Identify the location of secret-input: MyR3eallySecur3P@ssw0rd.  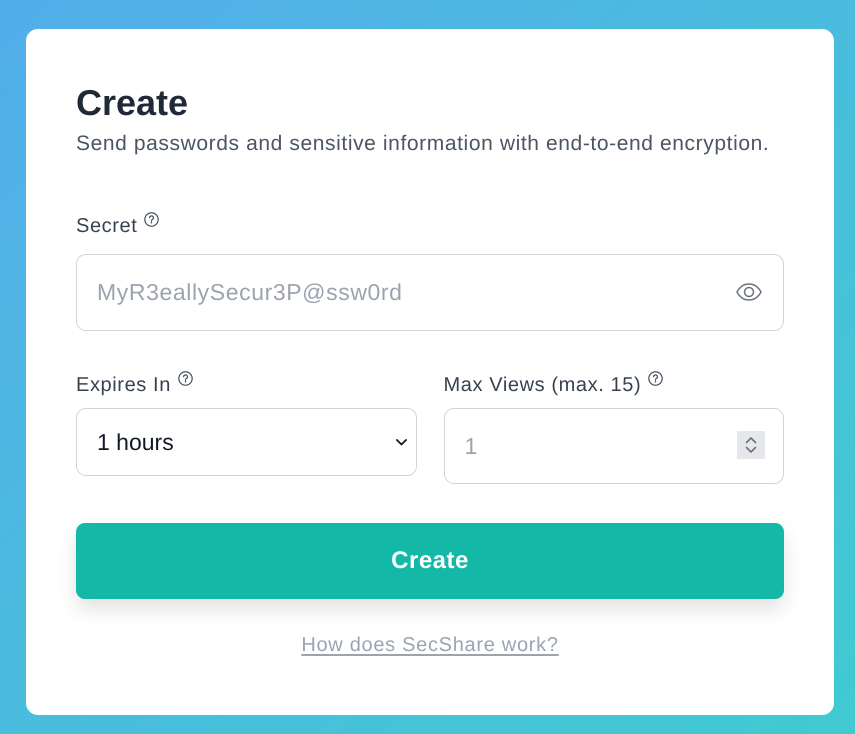
(430, 292).